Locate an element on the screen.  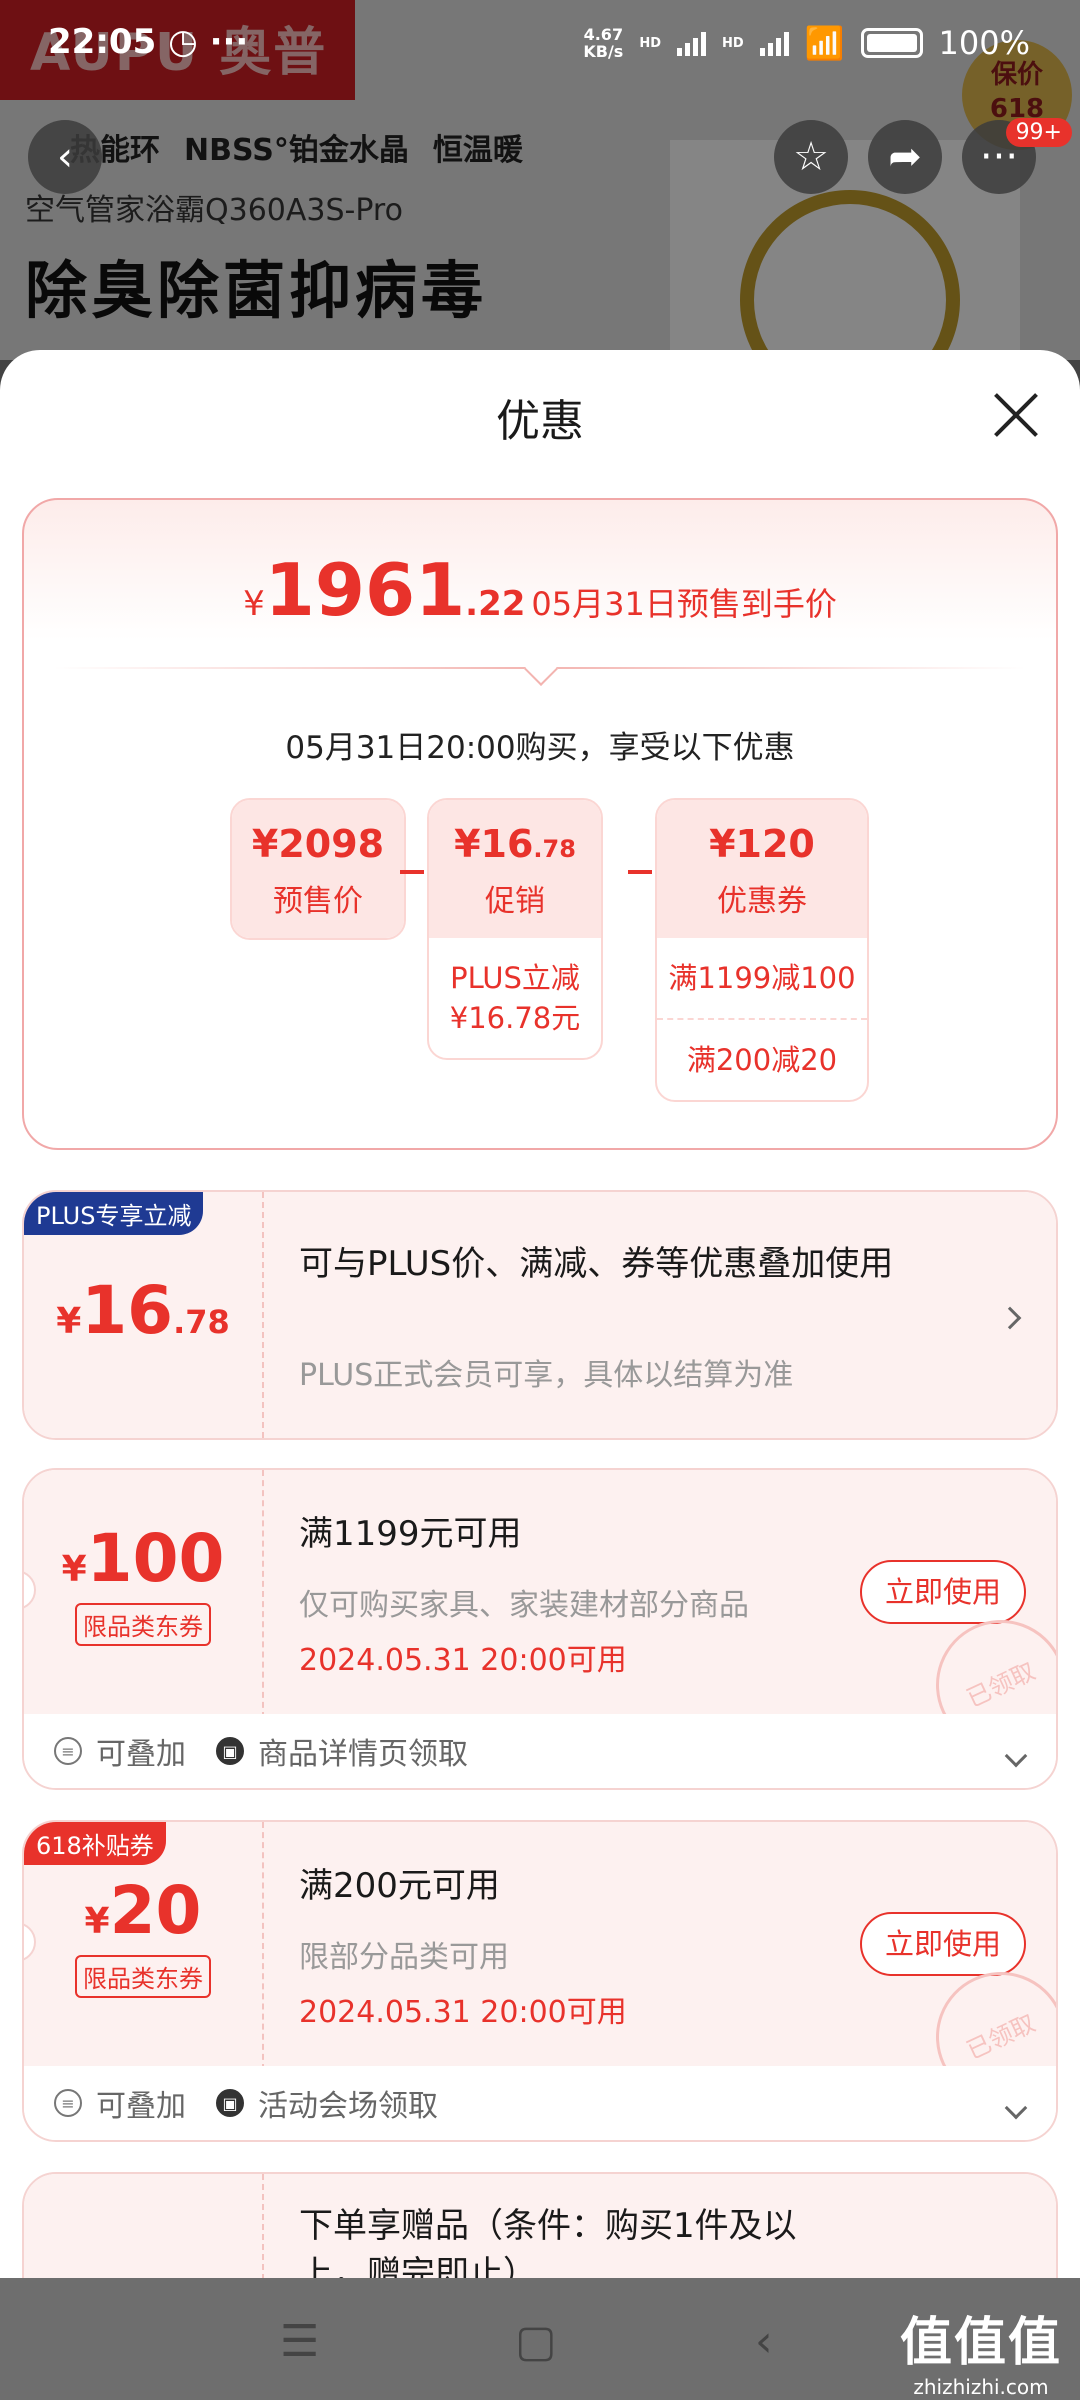
coupon-amount: ¥20 is located at coordinates (143, 1910).